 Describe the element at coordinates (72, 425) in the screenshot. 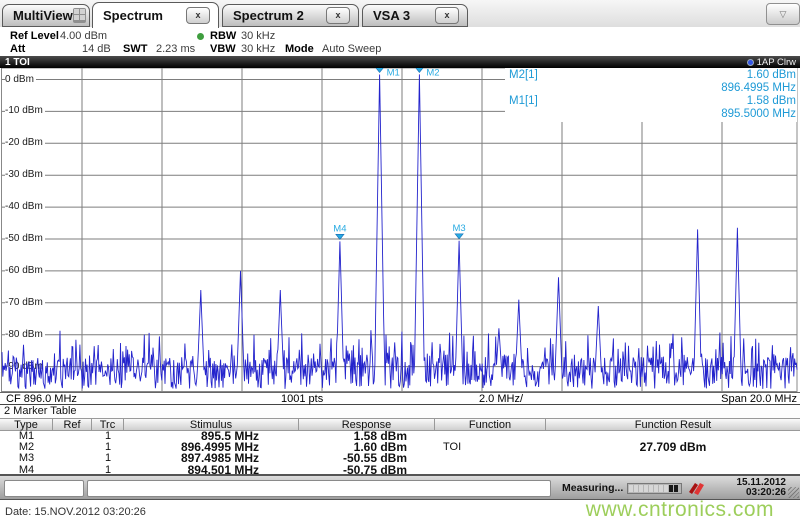

I see `column-header: Ref` at that location.